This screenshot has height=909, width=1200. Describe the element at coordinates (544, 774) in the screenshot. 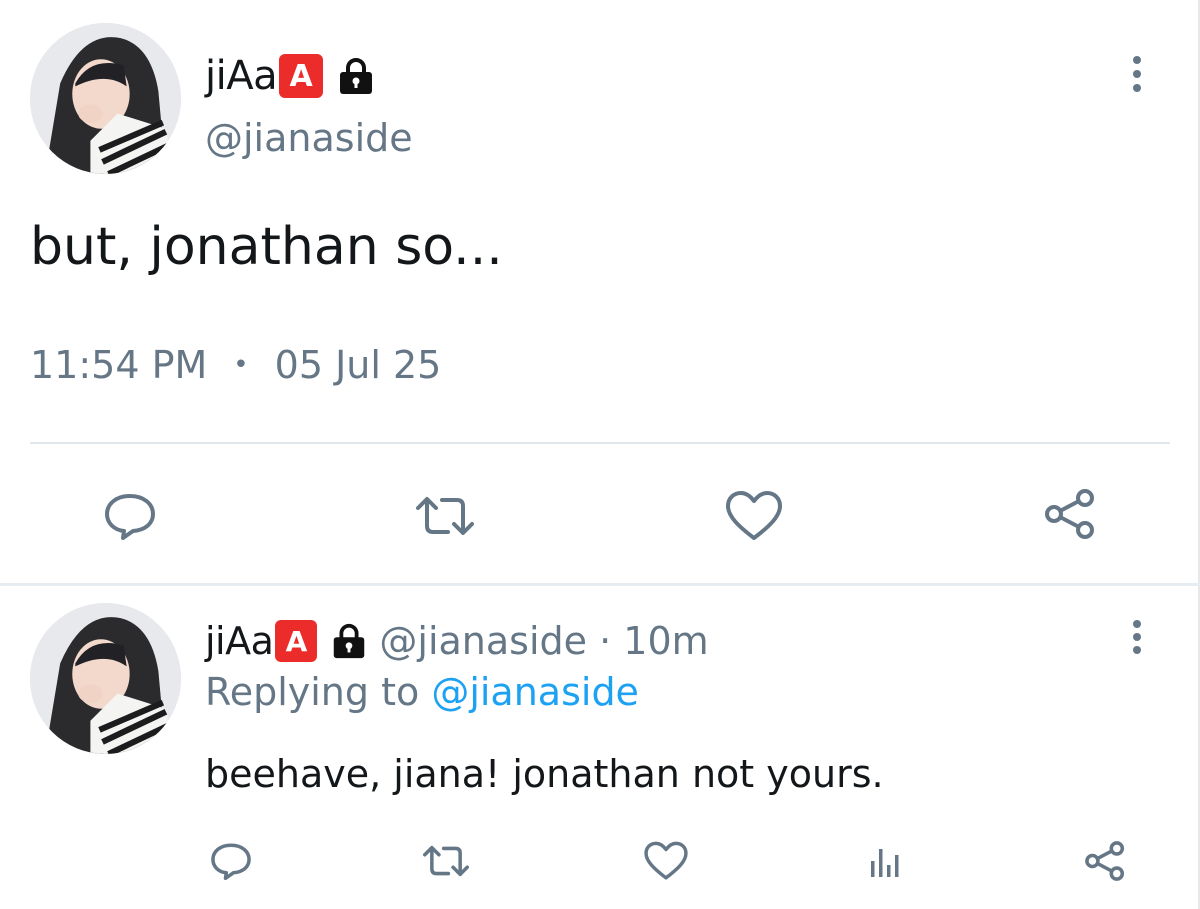

I see `reply-text: beehave, jiana! jonathan not yours.` at that location.